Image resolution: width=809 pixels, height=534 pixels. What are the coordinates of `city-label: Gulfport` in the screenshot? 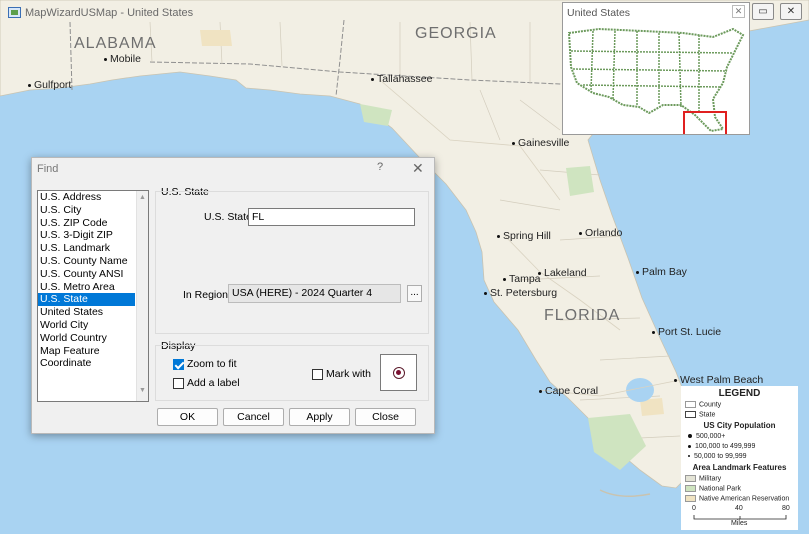 It's located at (53, 85).